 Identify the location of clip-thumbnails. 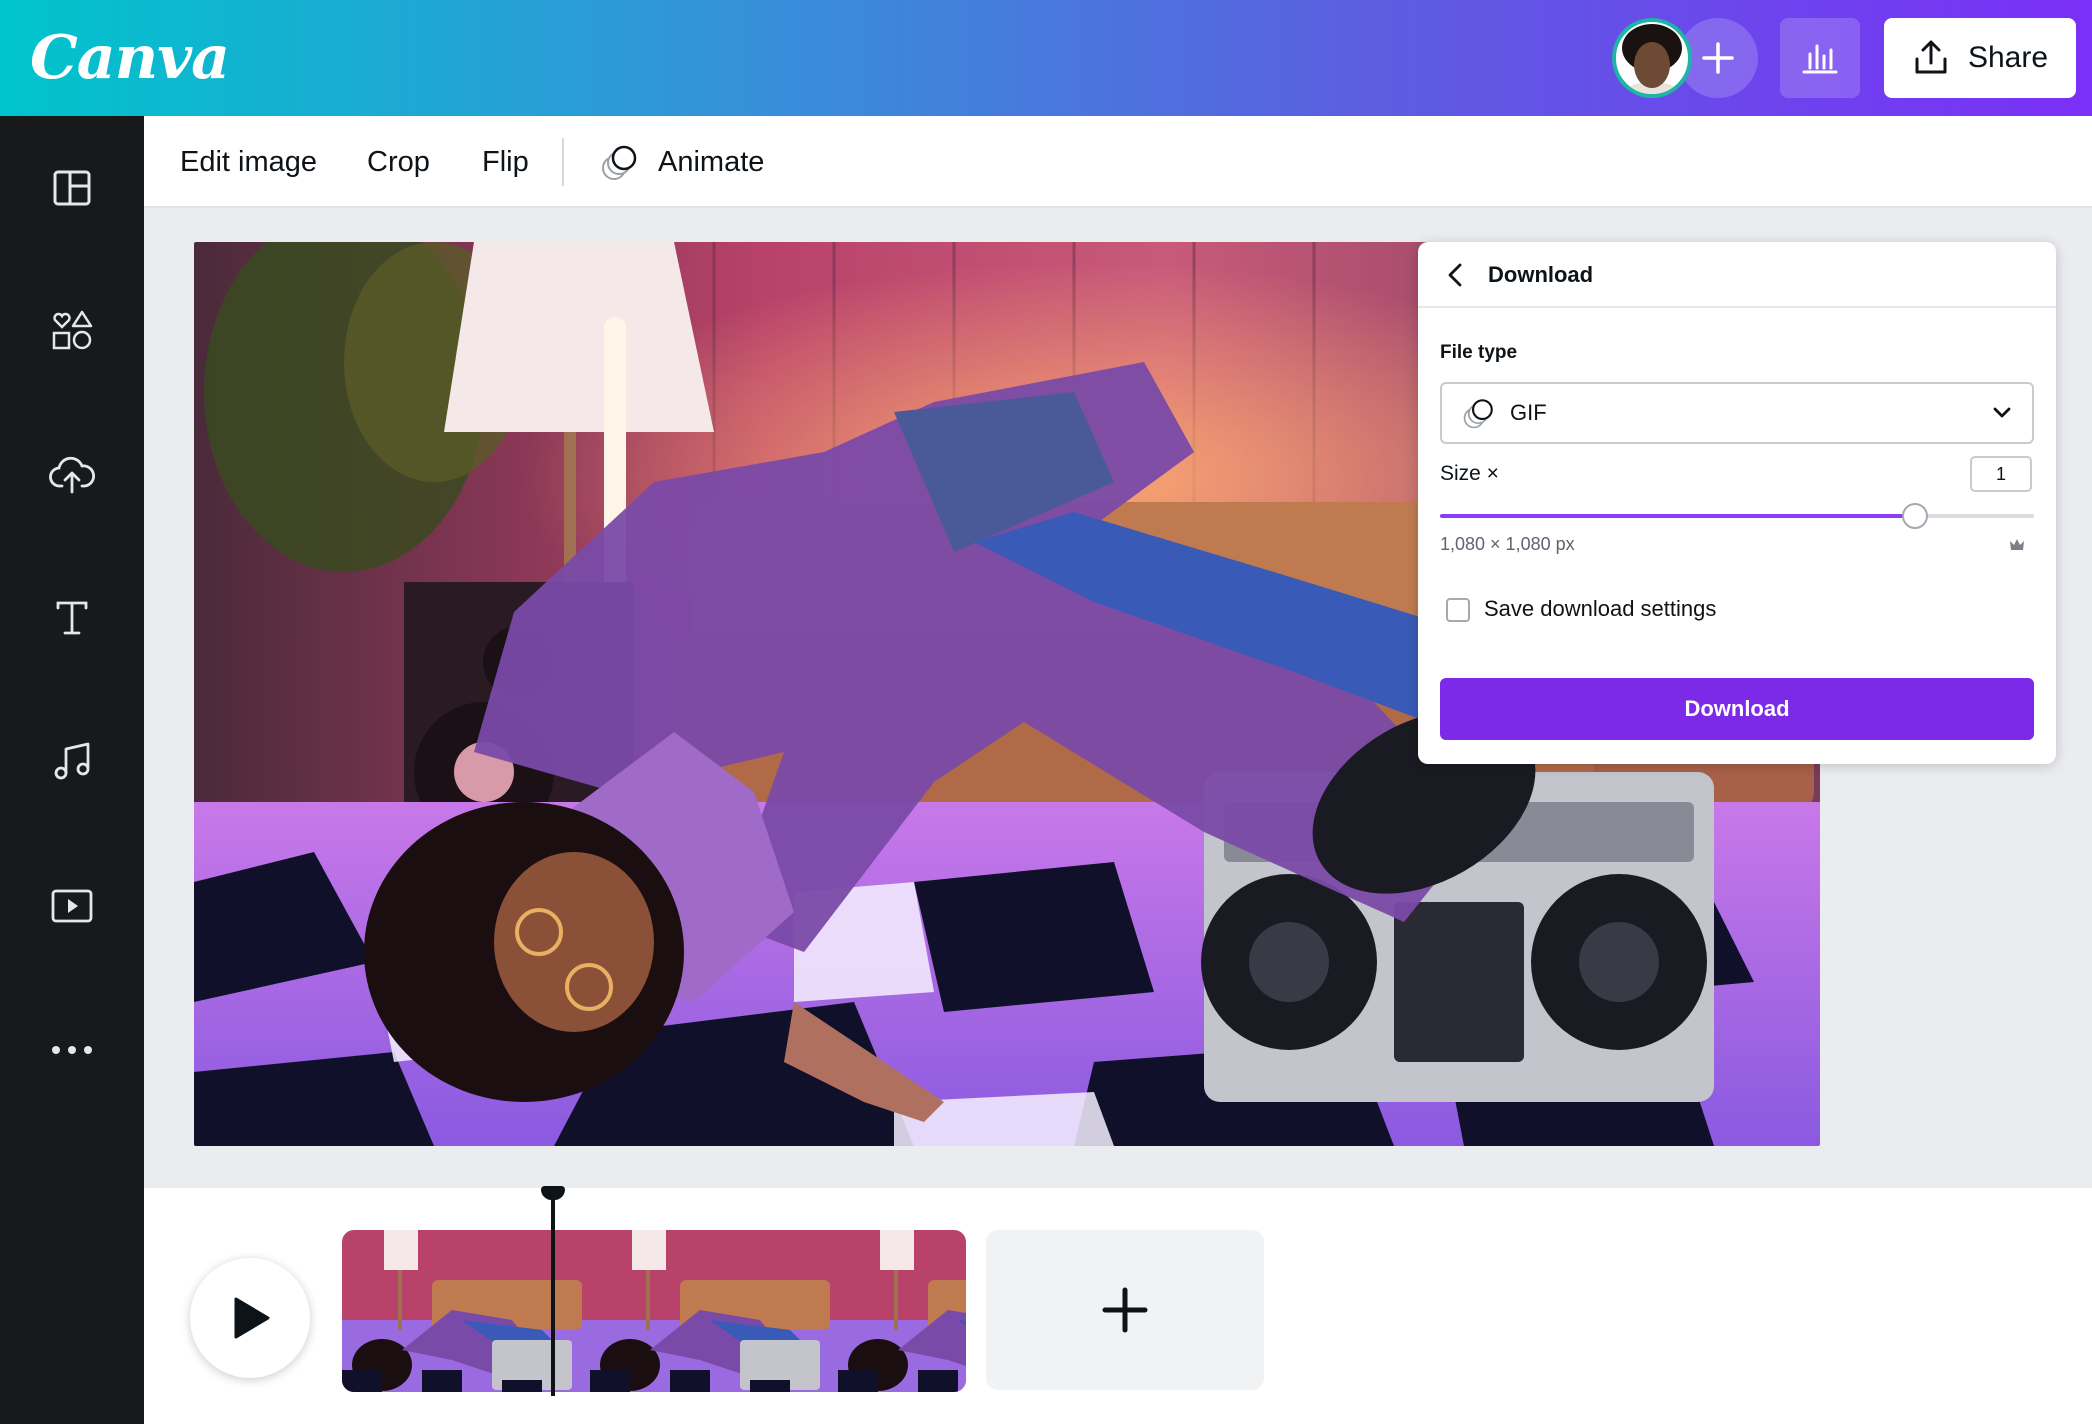
(654, 1311).